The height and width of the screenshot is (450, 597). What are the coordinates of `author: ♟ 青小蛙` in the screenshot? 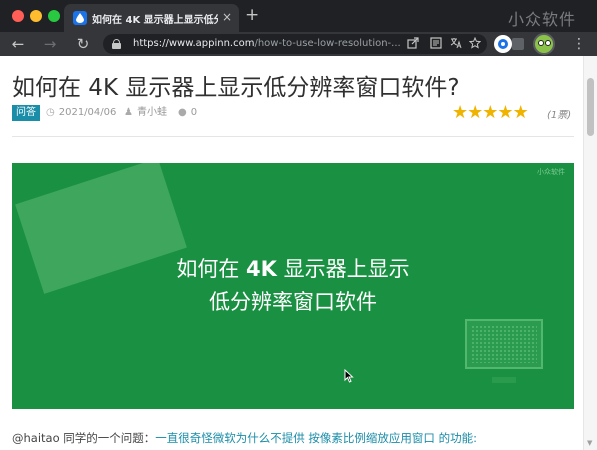 It's located at (145, 113).